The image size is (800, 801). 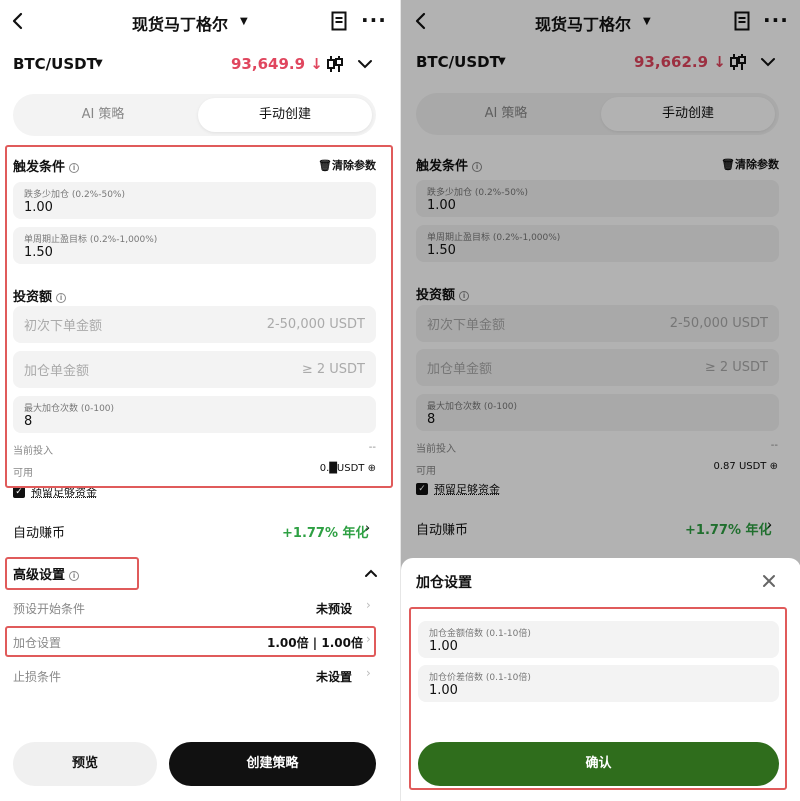 What do you see at coordinates (272, 764) in the screenshot?
I see `create-strategy-button: 创建策略` at bounding box center [272, 764].